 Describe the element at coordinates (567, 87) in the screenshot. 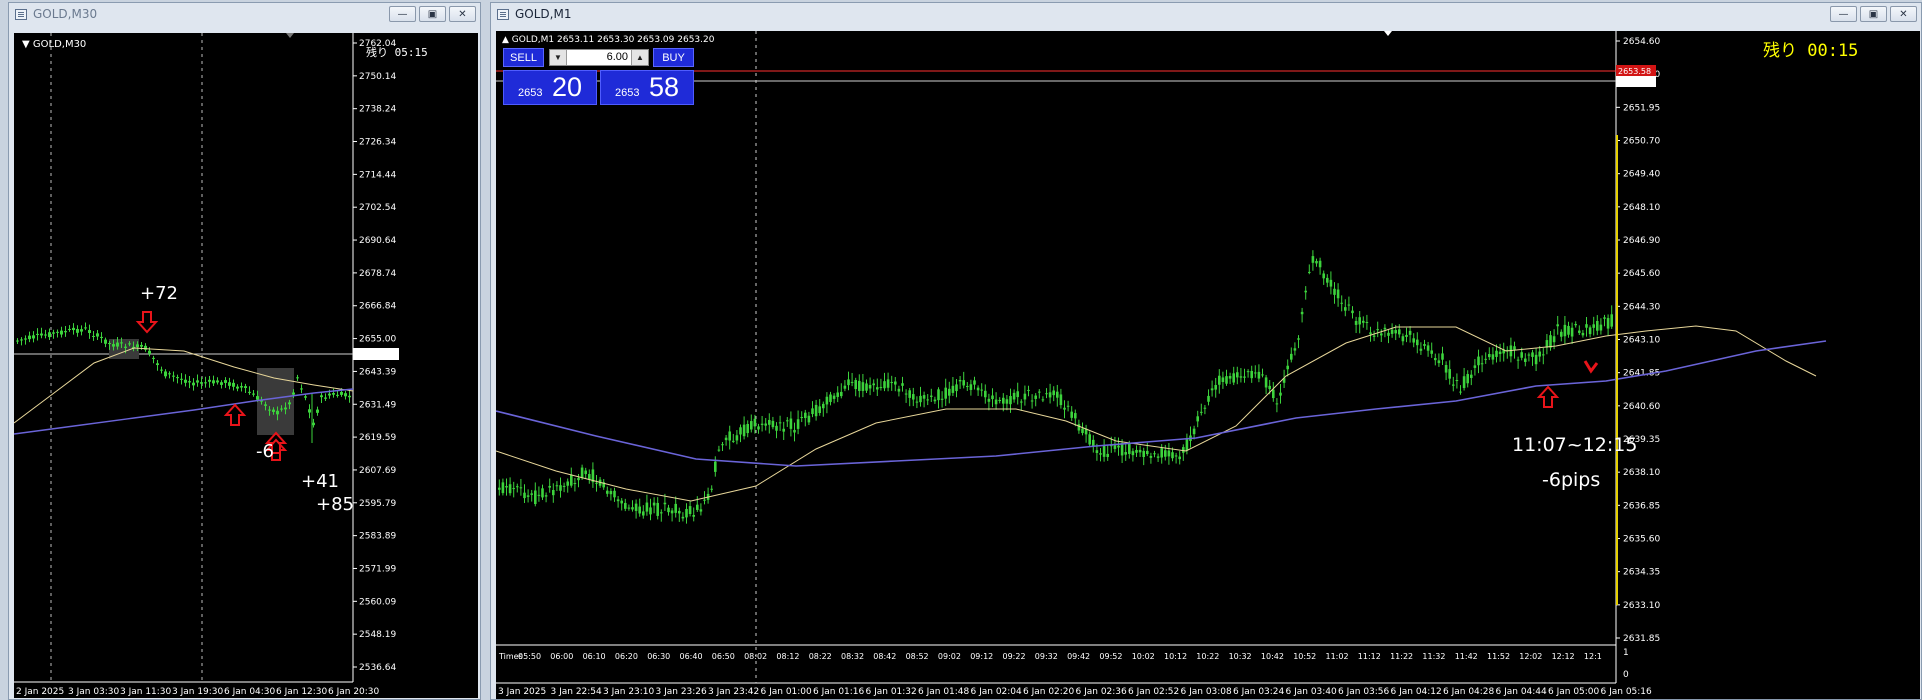

I see `bid-price-pips: 20` at that location.